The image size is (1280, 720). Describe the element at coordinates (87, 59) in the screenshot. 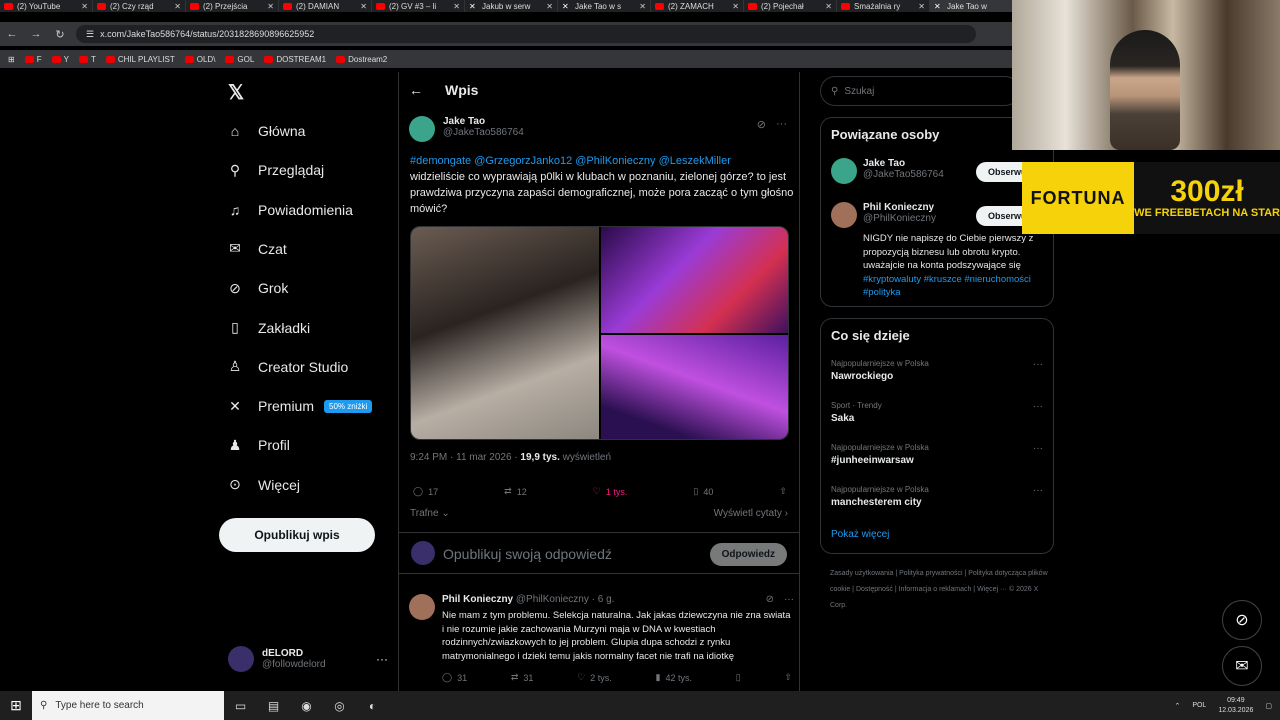

I see `bookmark-item: T` at that location.